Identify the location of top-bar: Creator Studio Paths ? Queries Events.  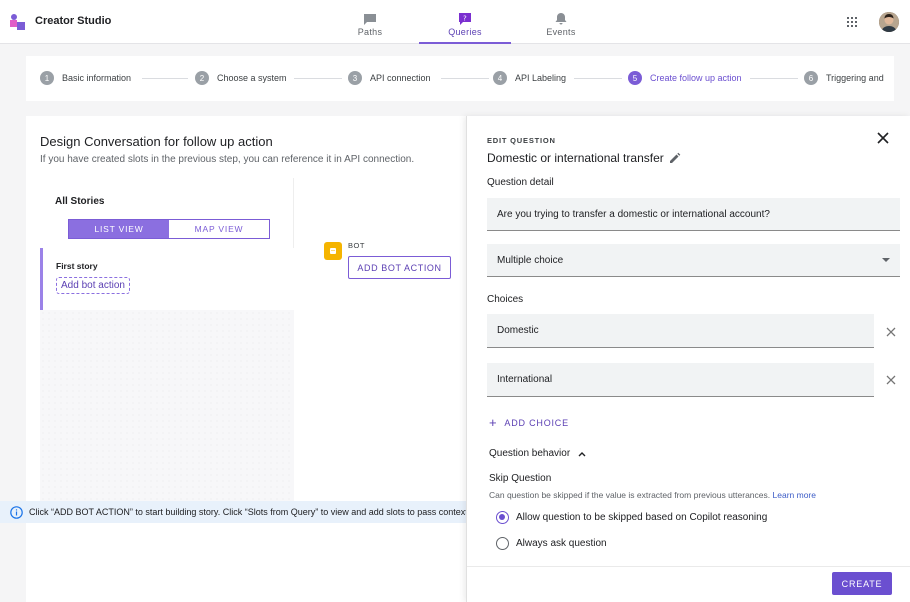
(455, 22).